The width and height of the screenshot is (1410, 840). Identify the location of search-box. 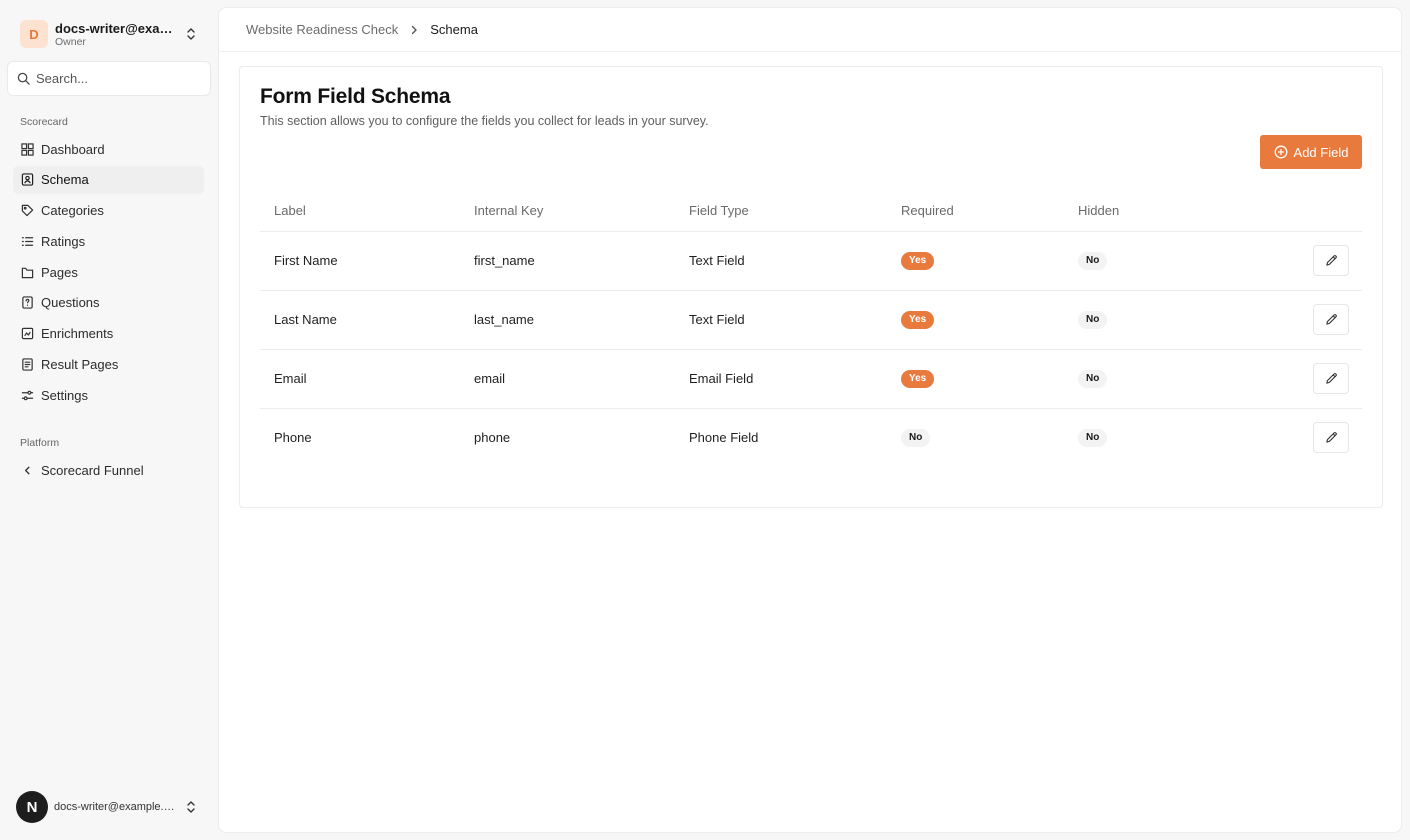
(109, 78).